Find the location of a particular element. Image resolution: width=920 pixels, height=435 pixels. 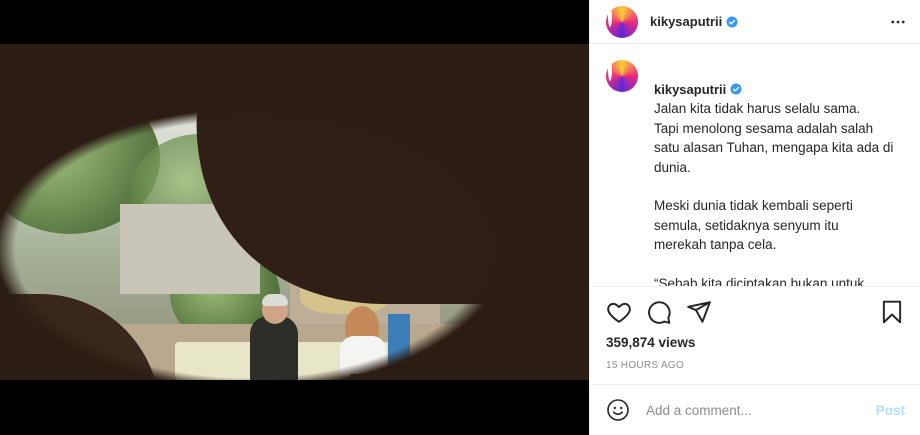

post-comment-button: Post is located at coordinates (890, 410).